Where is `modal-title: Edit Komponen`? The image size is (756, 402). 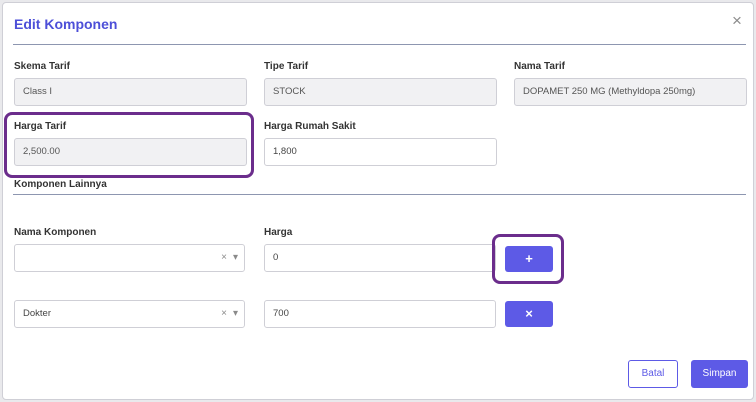
modal-title: Edit Komponen is located at coordinates (66, 24).